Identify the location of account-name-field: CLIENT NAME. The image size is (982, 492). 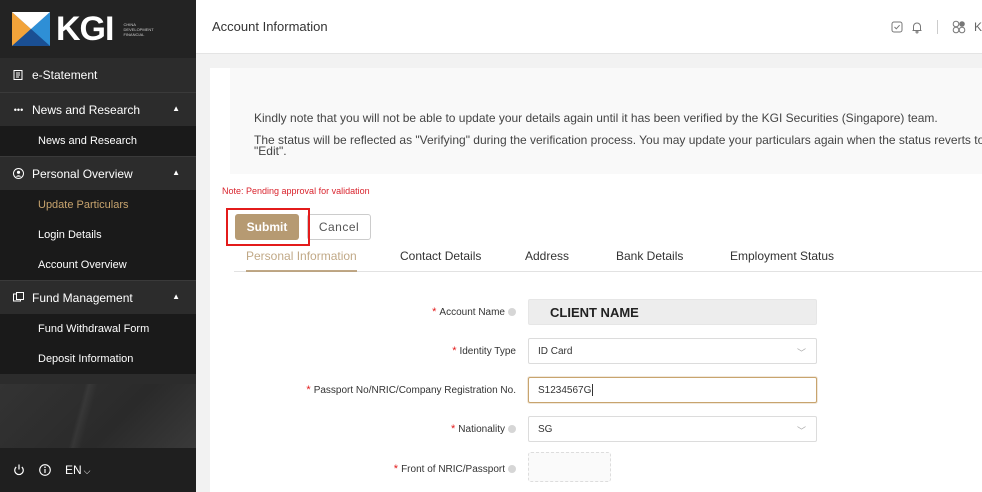
(672, 312).